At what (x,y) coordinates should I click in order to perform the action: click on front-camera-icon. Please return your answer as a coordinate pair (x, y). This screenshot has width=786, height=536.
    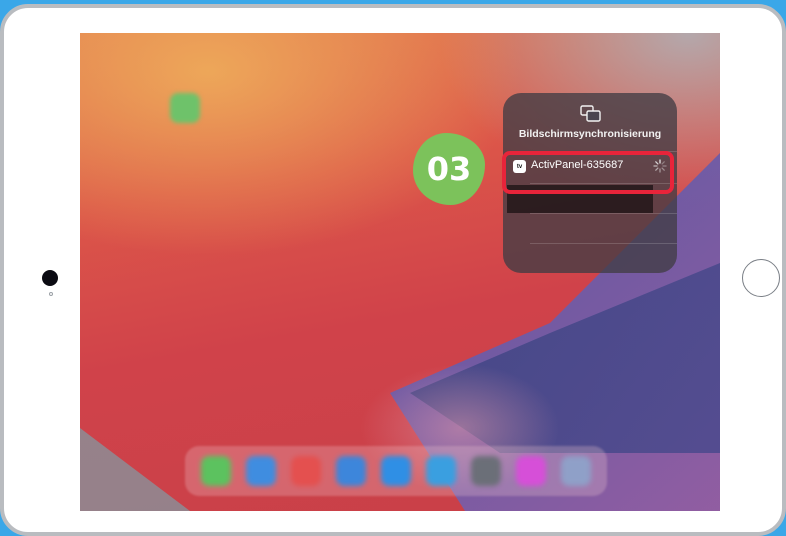
    Looking at the image, I should click on (50, 278).